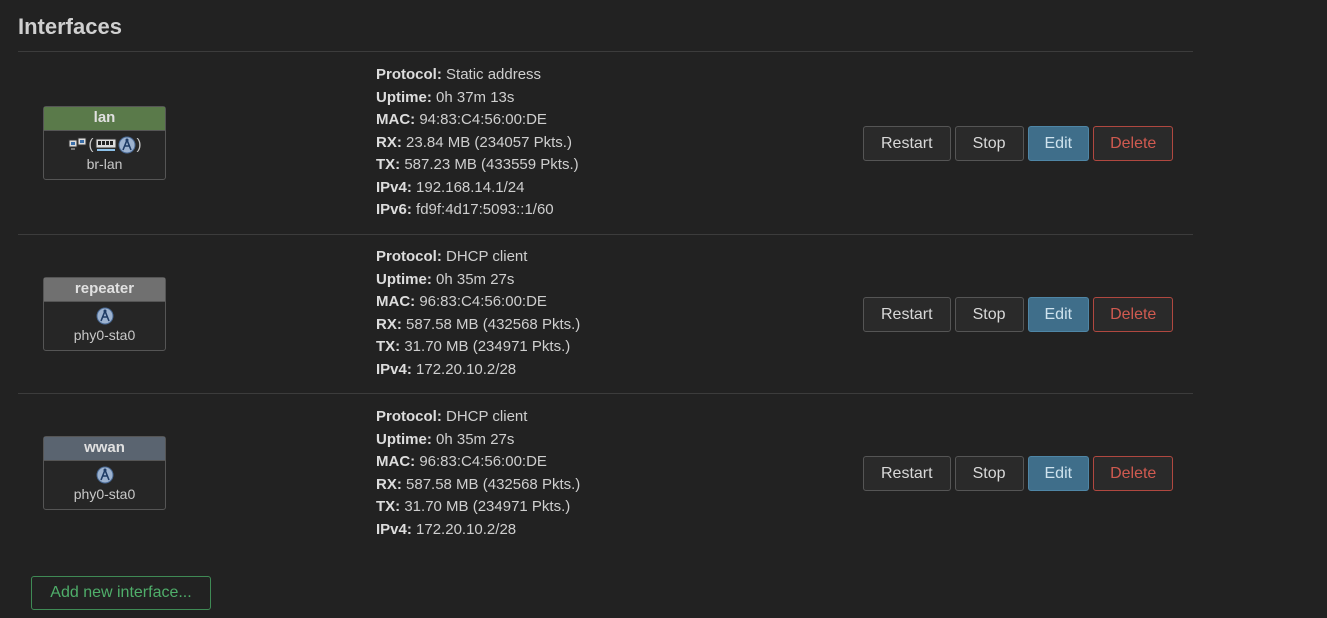 The image size is (1327, 618). What do you see at coordinates (477, 164) in the screenshot?
I see `detail-line: TX: 587.23 MB (433559 Pkts.)` at bounding box center [477, 164].